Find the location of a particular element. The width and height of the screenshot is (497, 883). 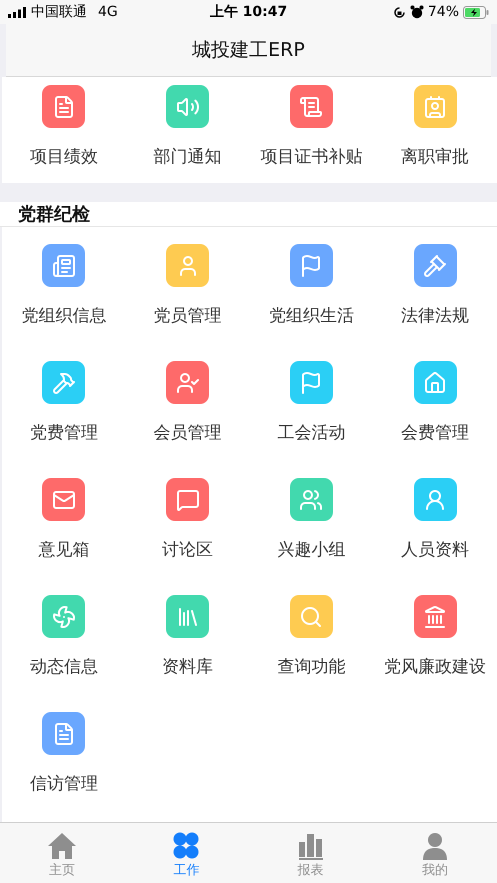

menu-label: 党组织生活 is located at coordinates (311, 316).